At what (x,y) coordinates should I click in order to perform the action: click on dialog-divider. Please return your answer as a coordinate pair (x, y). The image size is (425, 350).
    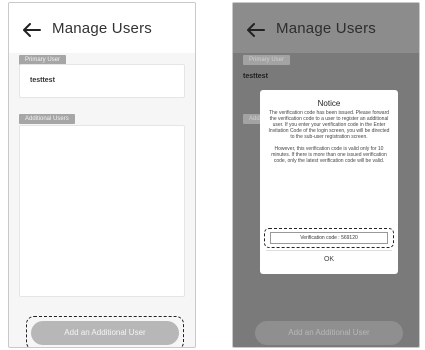
    Looking at the image, I should click on (329, 250).